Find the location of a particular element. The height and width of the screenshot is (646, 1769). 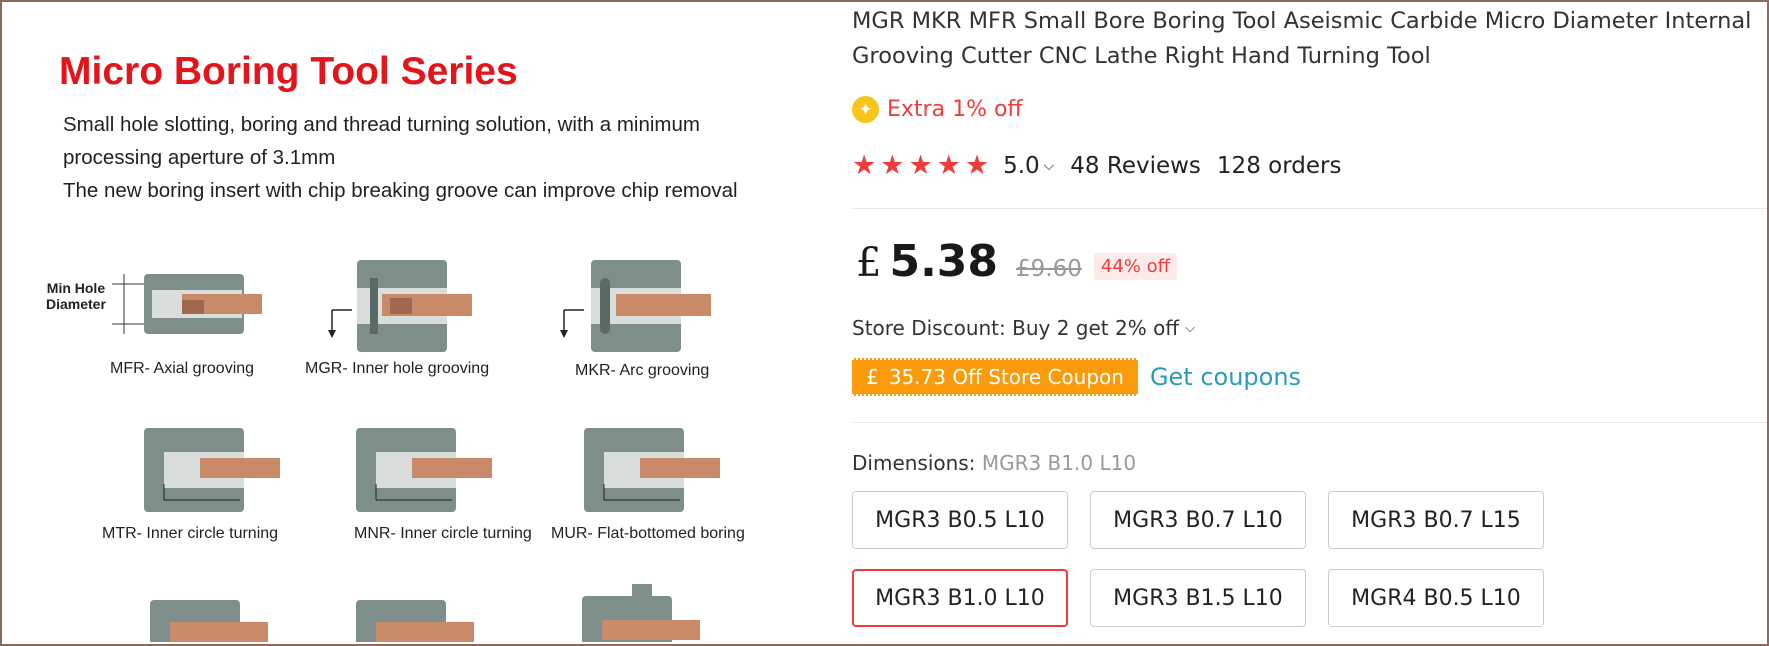

coupon-row: £ 35.73 Off Store Coupon Get coupons is located at coordinates (1076, 377).